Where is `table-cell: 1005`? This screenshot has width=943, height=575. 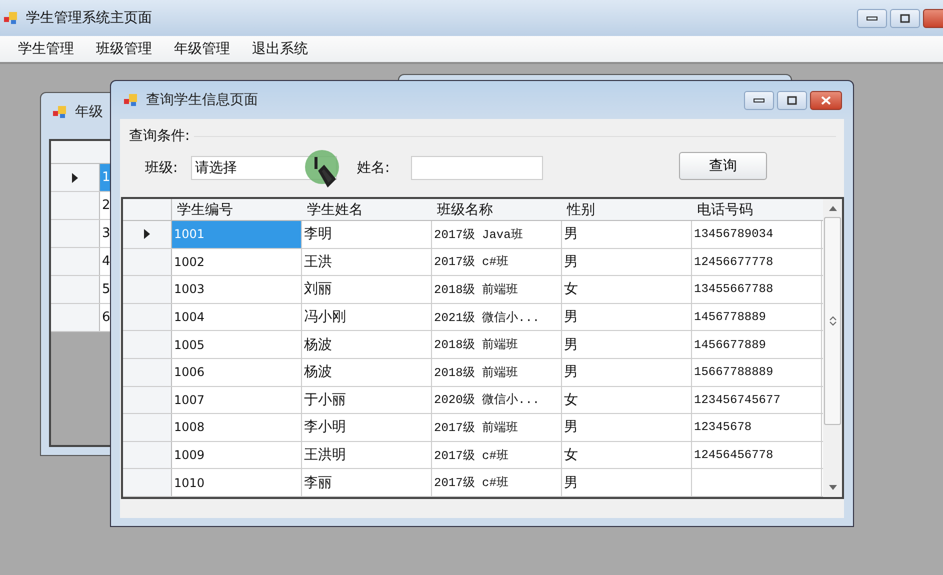
table-cell: 1005 is located at coordinates (237, 344).